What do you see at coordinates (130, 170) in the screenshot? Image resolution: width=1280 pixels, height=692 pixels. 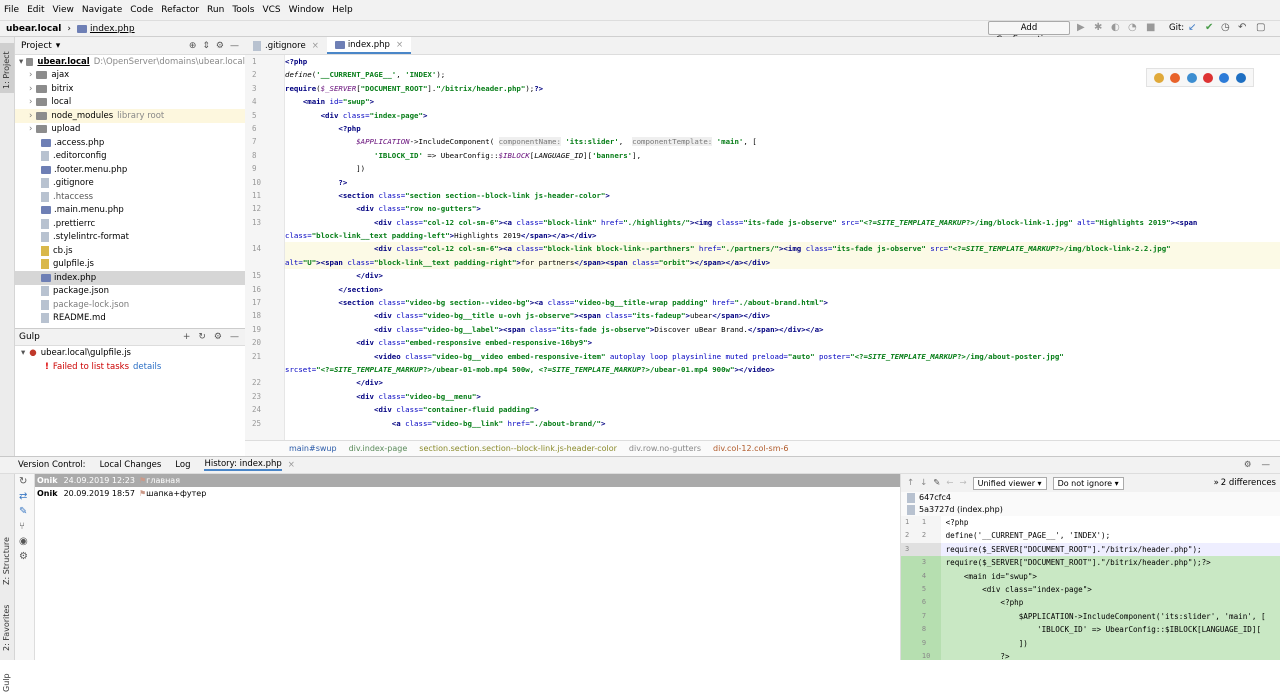 I see `tree-item: .footer.menu.php` at bounding box center [130, 170].